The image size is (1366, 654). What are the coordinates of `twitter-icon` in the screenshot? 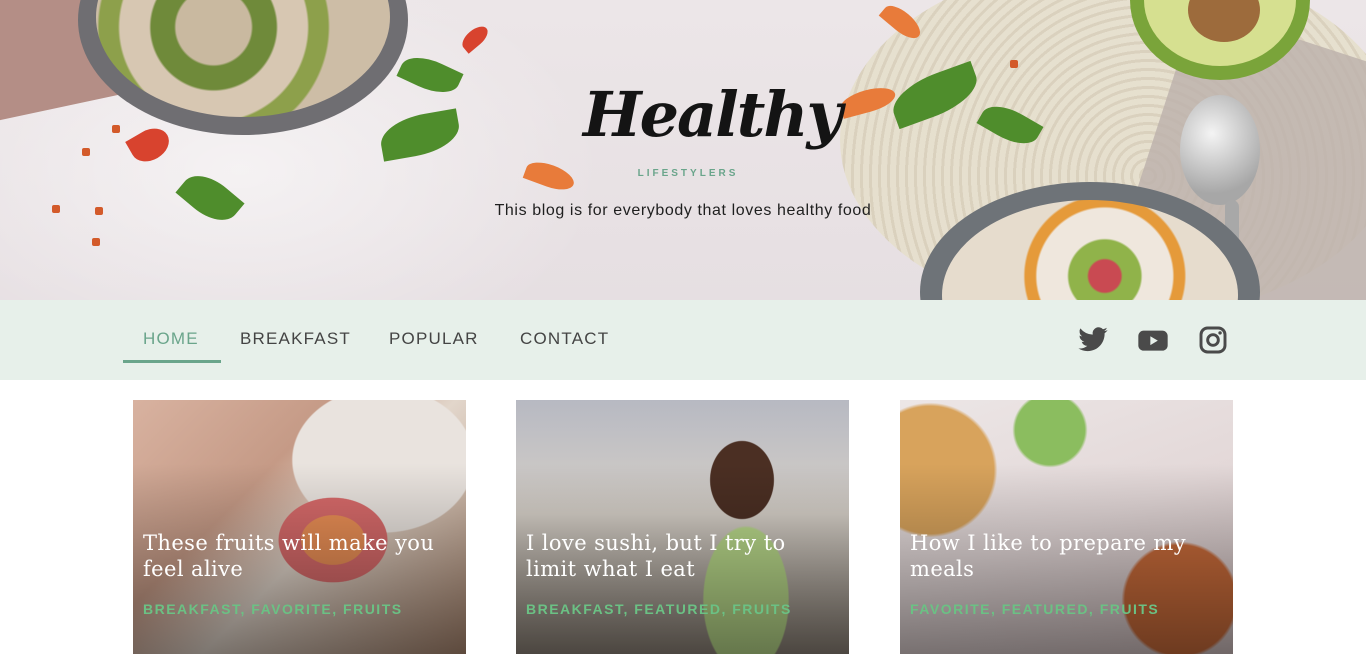 It's located at (1093, 340).